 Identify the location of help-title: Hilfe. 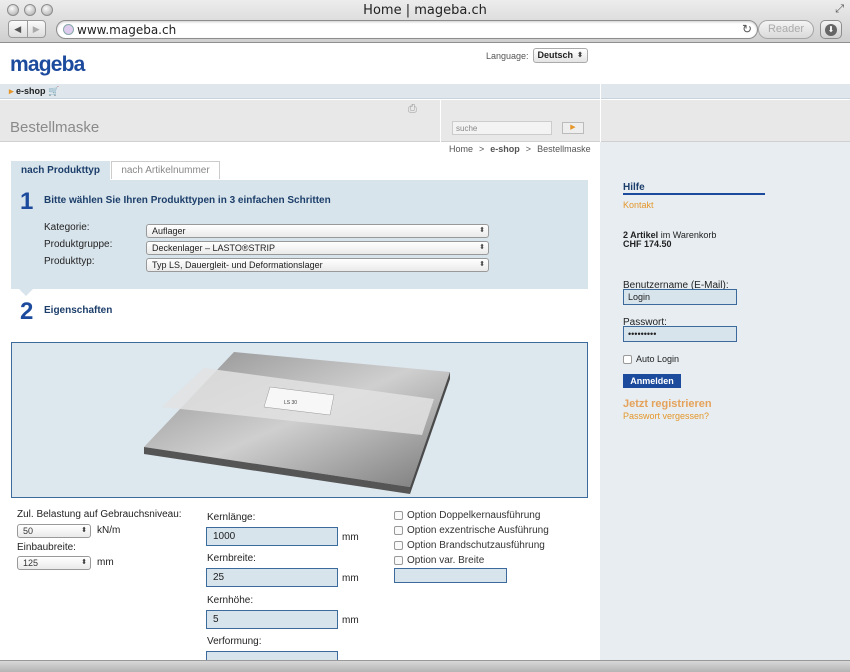
(634, 187).